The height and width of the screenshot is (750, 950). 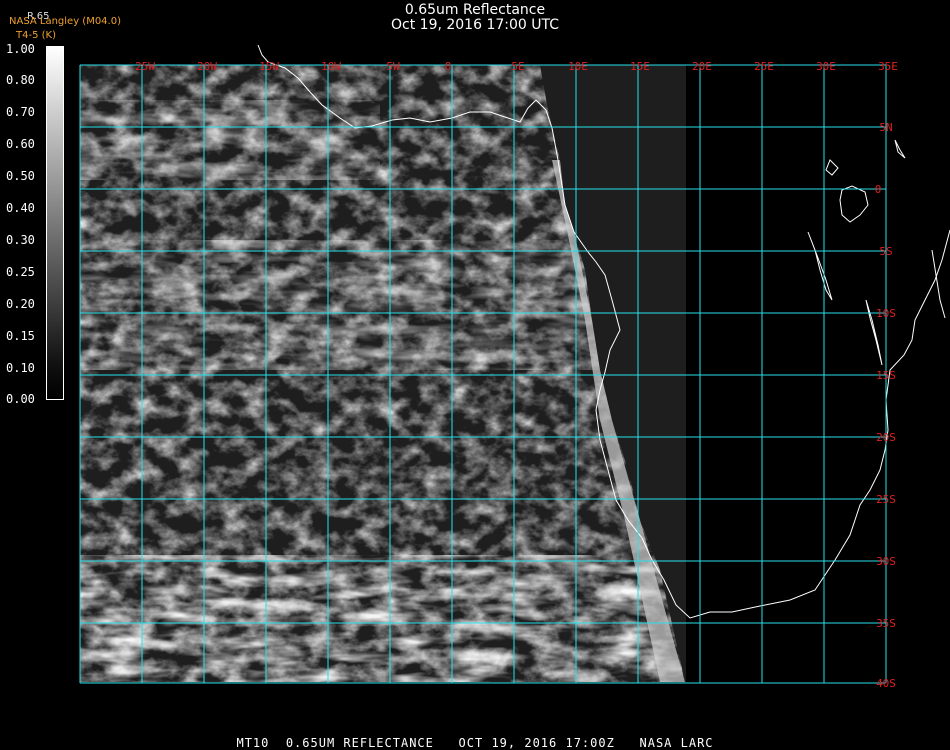 What do you see at coordinates (65, 21) in the screenshot?
I see `brand-label: NASA Langley (M04.0)` at bounding box center [65, 21].